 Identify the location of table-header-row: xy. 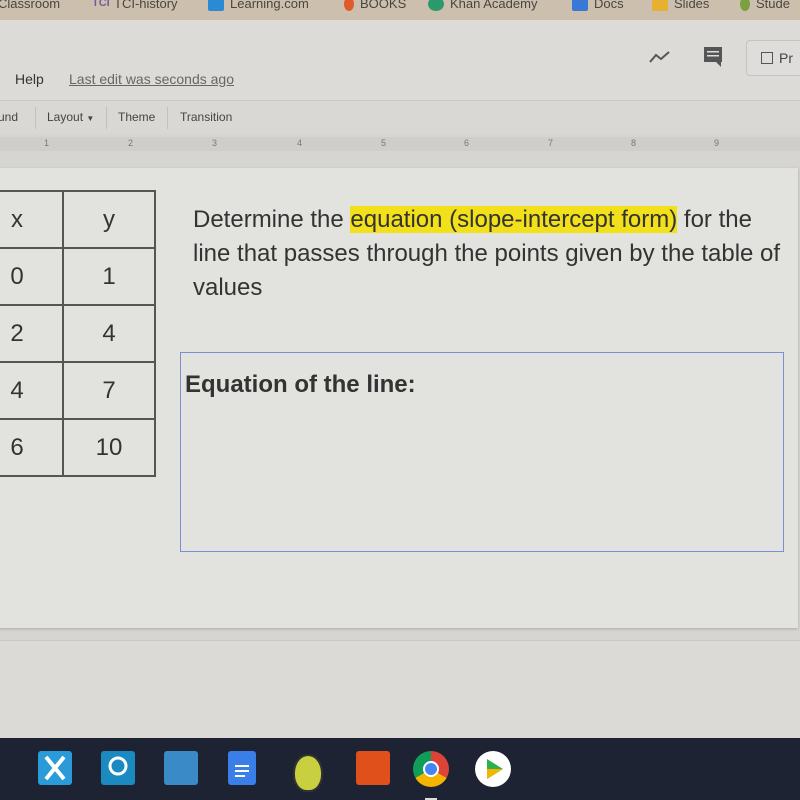
(78, 219).